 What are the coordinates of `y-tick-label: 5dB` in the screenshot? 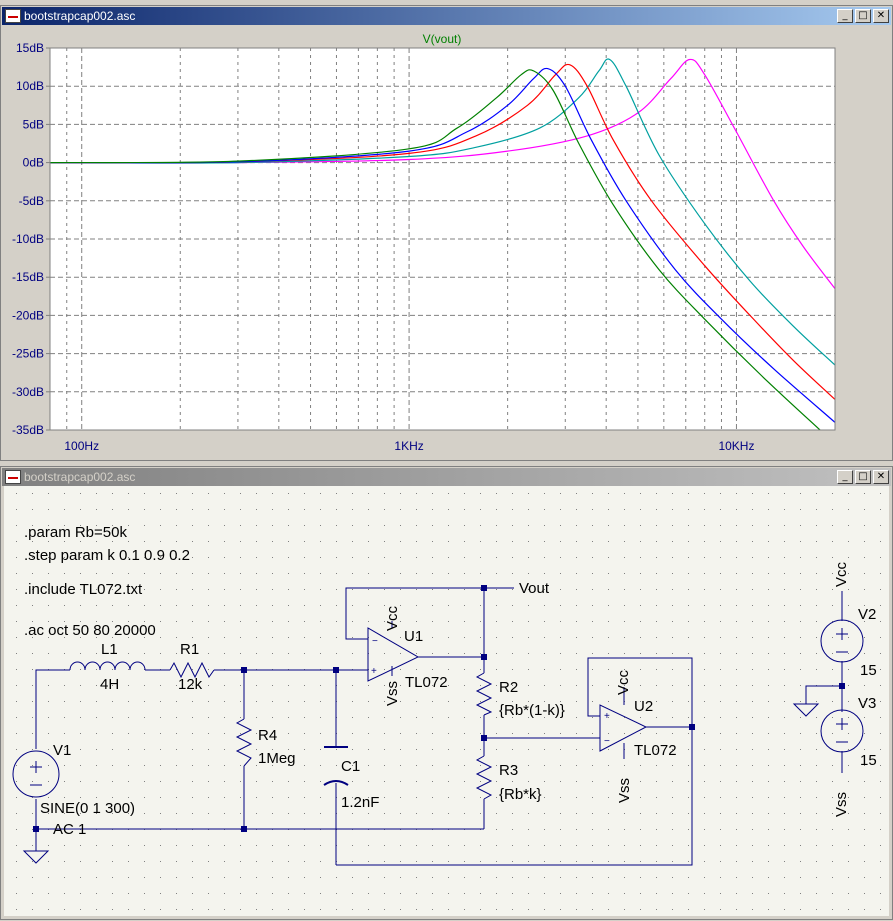 It's located at (33, 124).